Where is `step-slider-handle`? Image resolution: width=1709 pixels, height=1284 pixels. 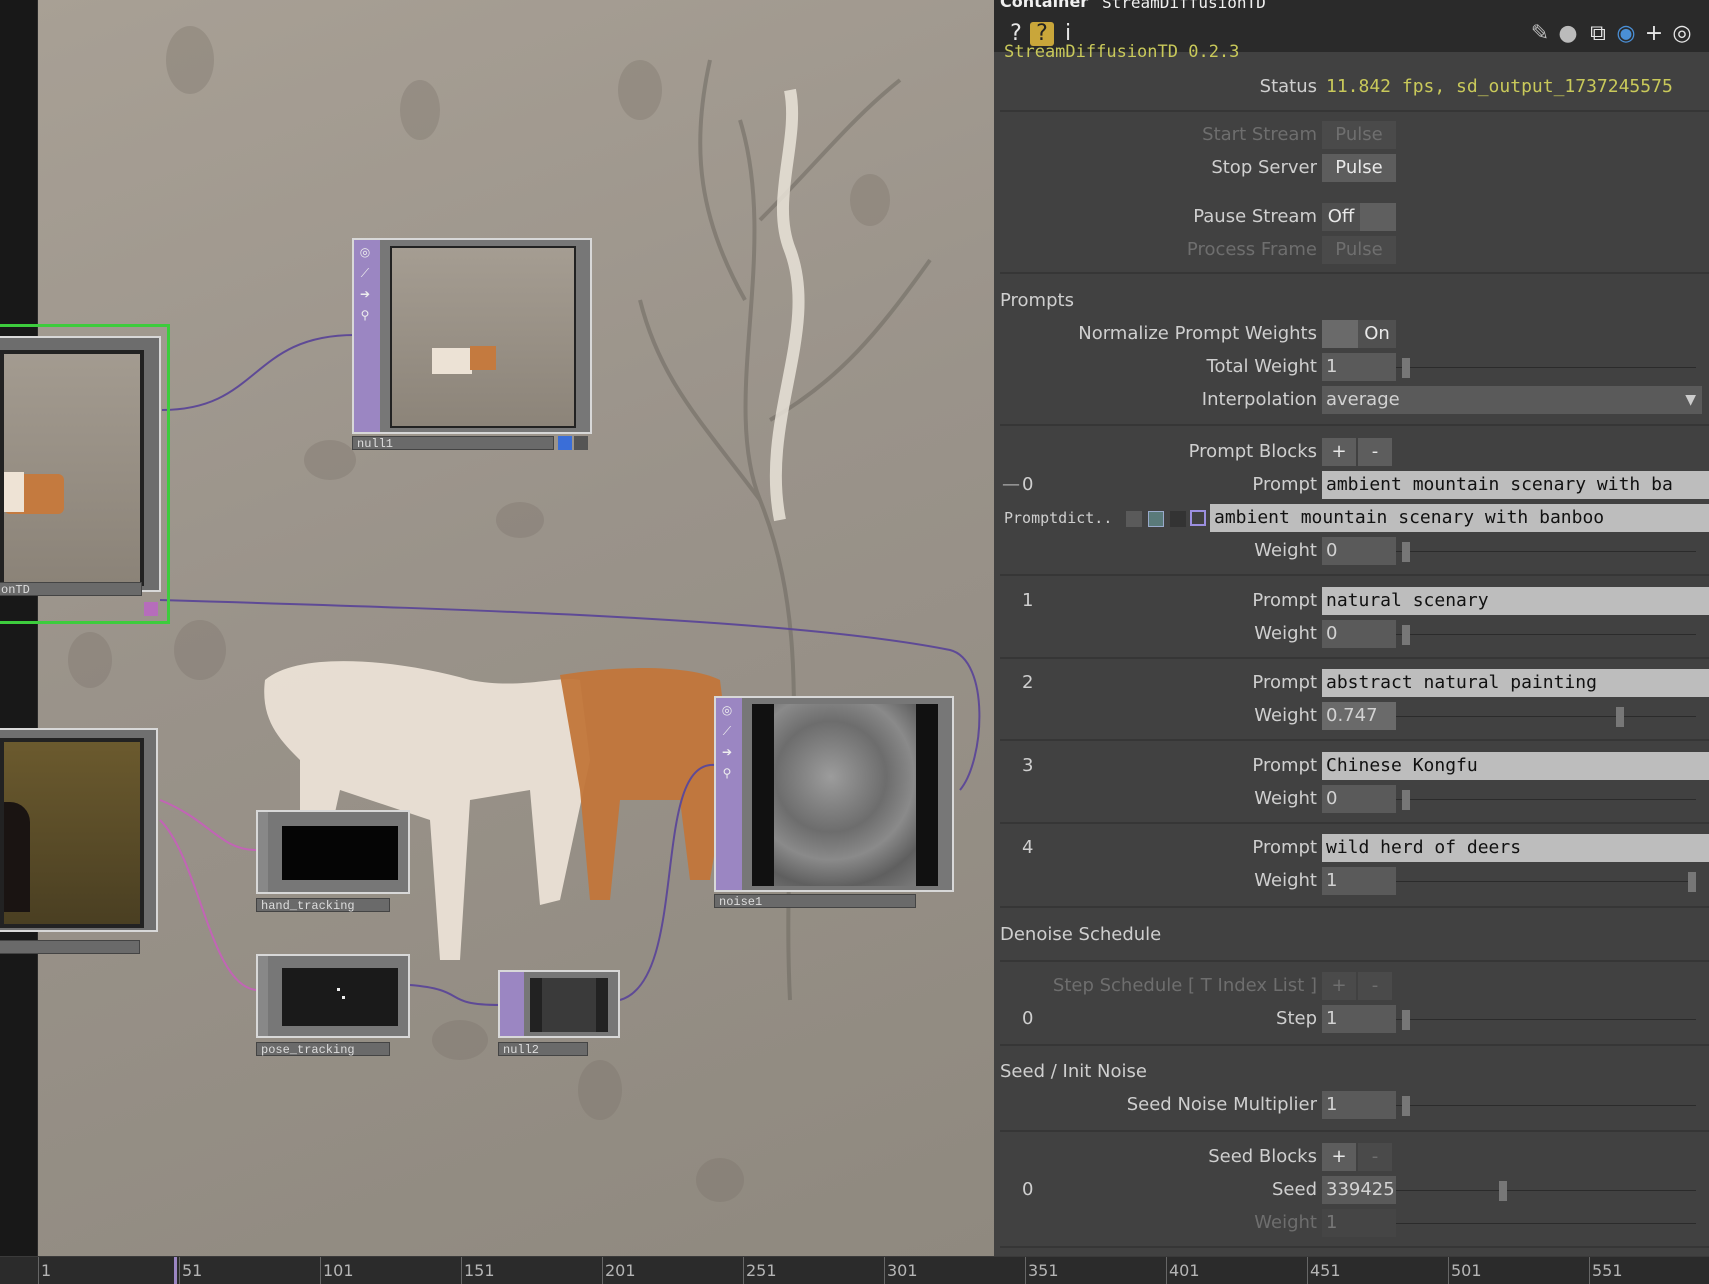
step-slider-handle is located at coordinates (1406, 1020).